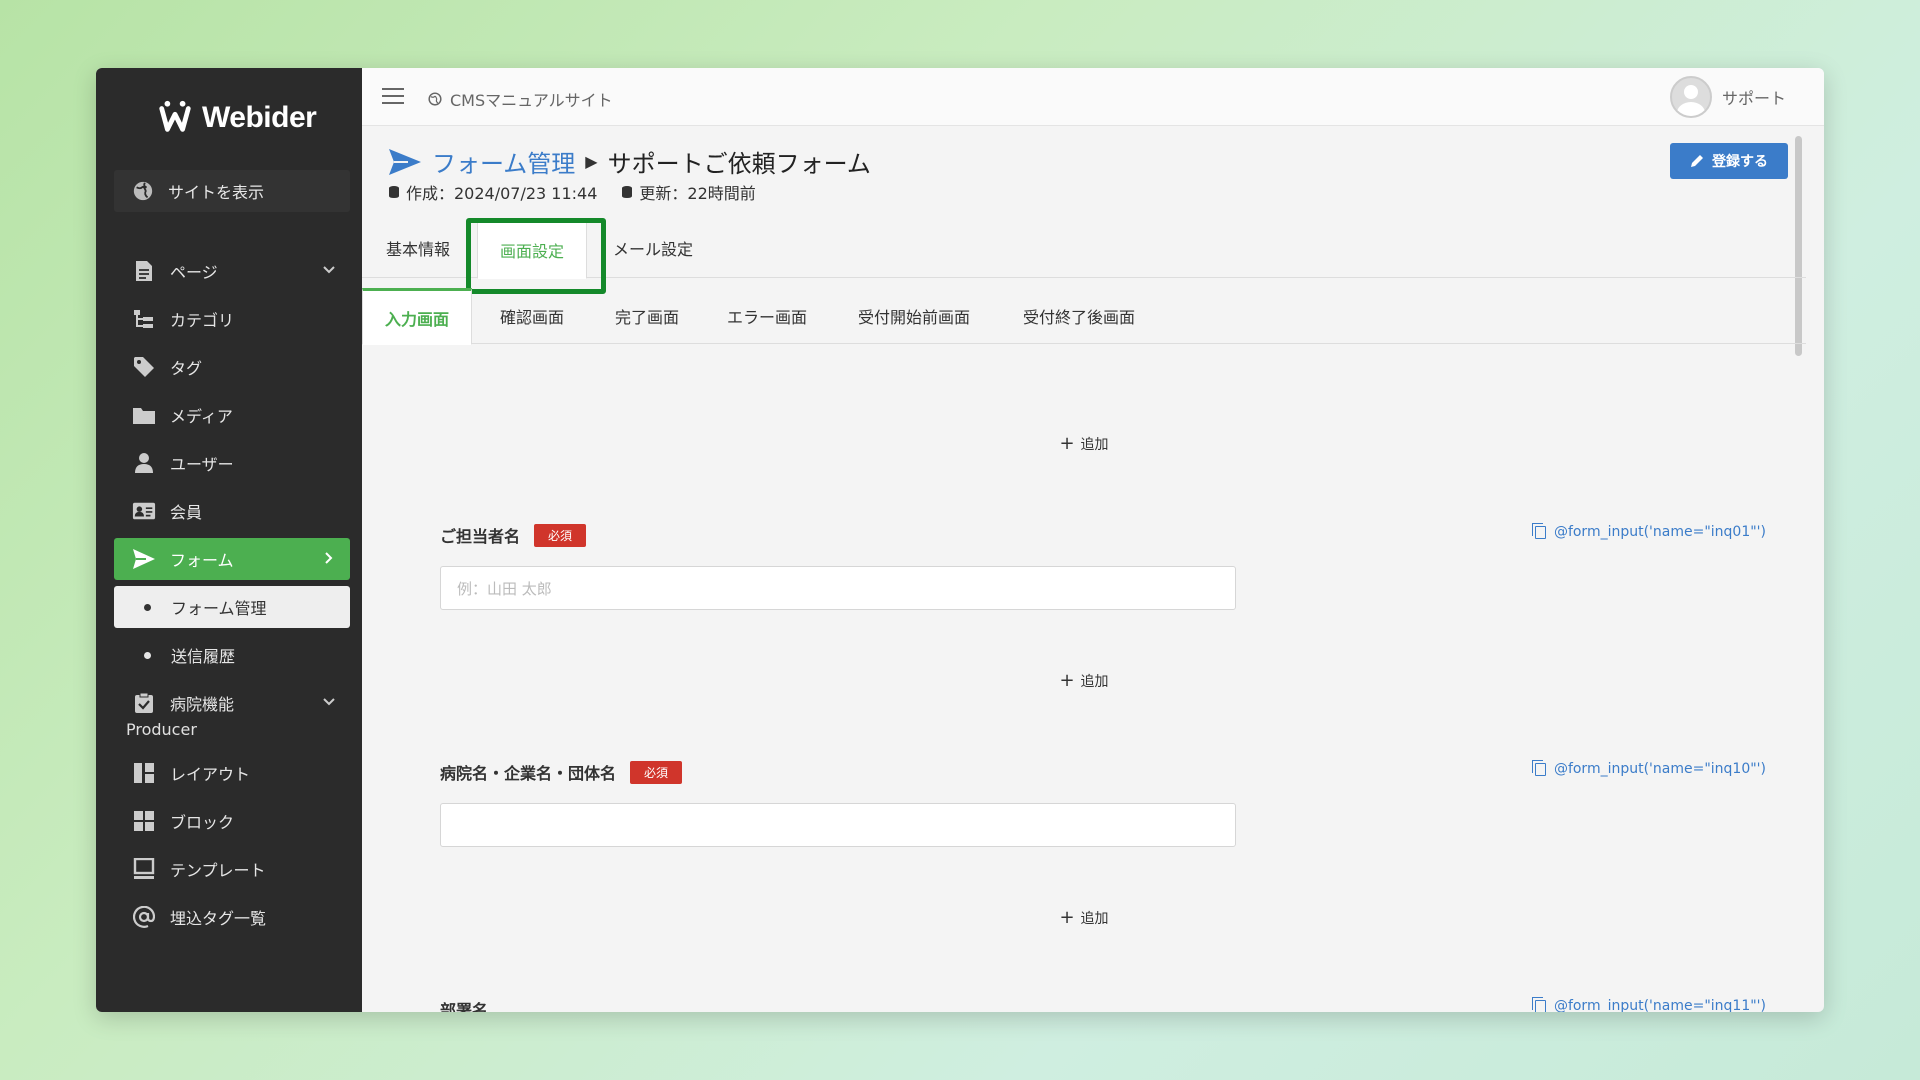 The height and width of the screenshot is (1080, 1920). I want to click on user-menu: サポート, so click(1727, 97).